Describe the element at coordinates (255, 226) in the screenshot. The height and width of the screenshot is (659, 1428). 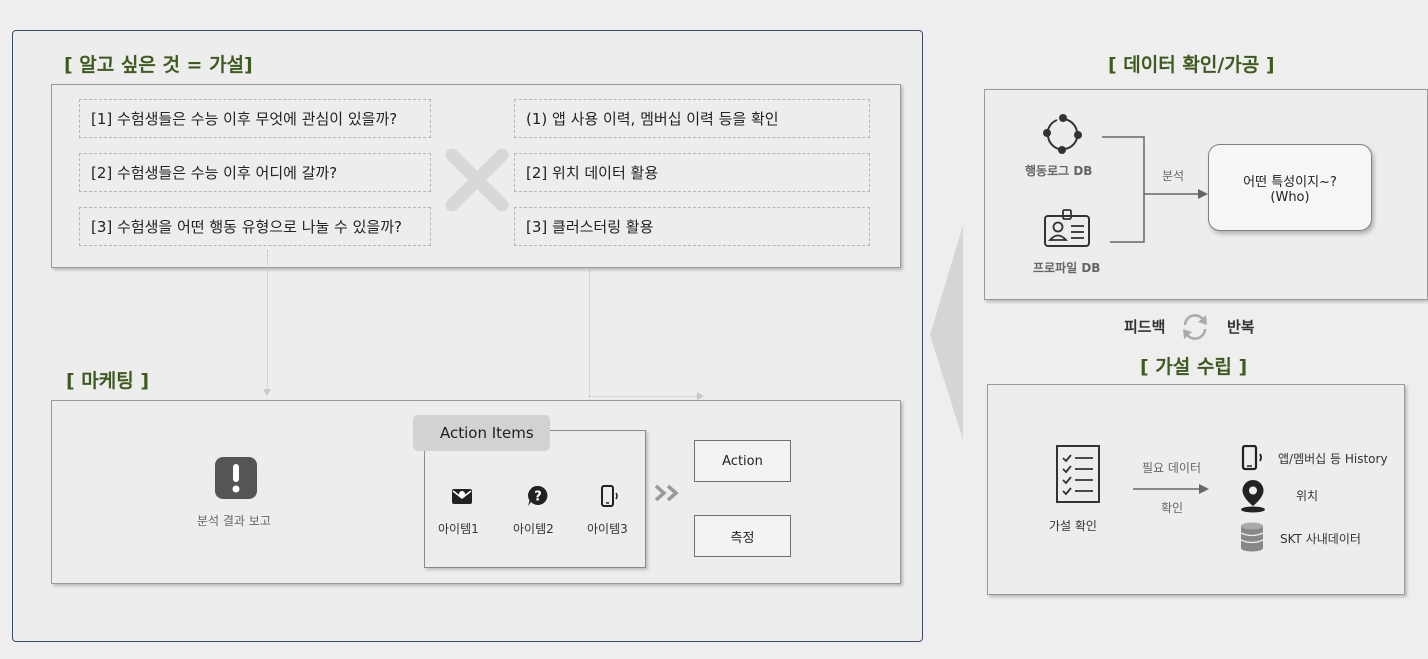
I see `question-3: [3] 수험생을 어떤 행동 유형으로 나눌 수 있을까?` at that location.